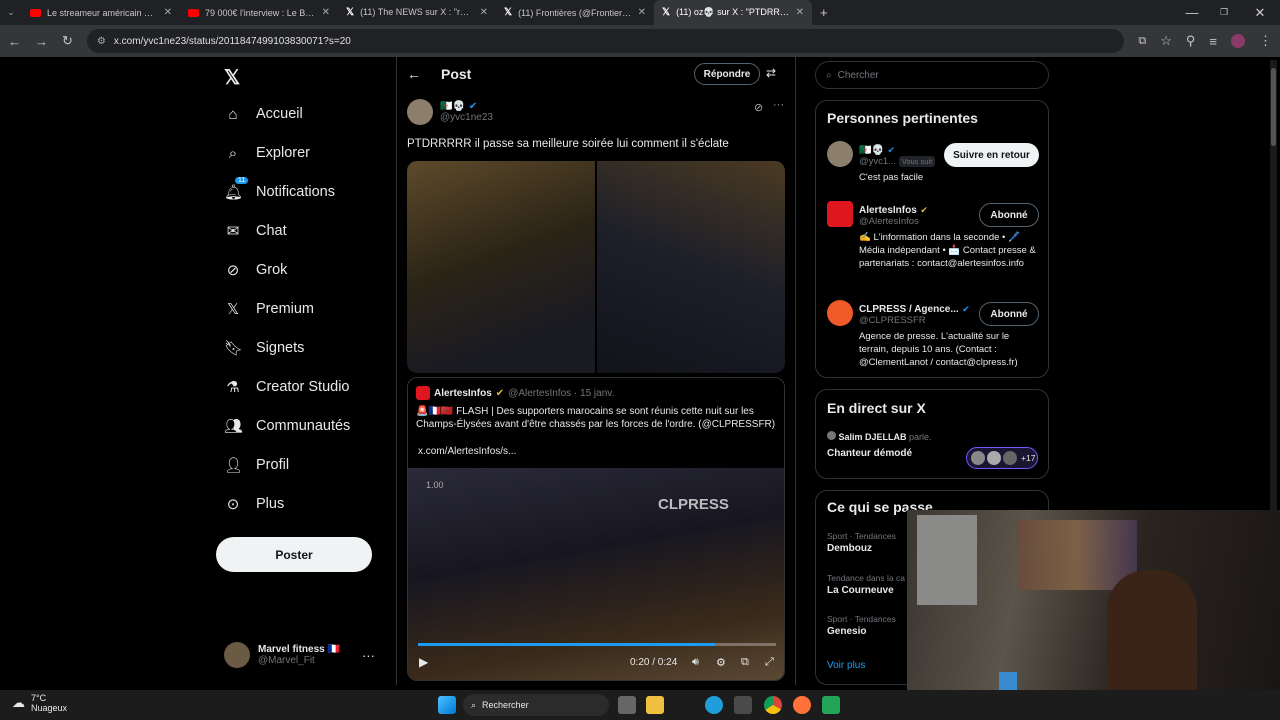 The height and width of the screenshot is (720, 1280). What do you see at coordinates (824, 12) in the screenshot?
I see `new-tab-icon: +` at bounding box center [824, 12].